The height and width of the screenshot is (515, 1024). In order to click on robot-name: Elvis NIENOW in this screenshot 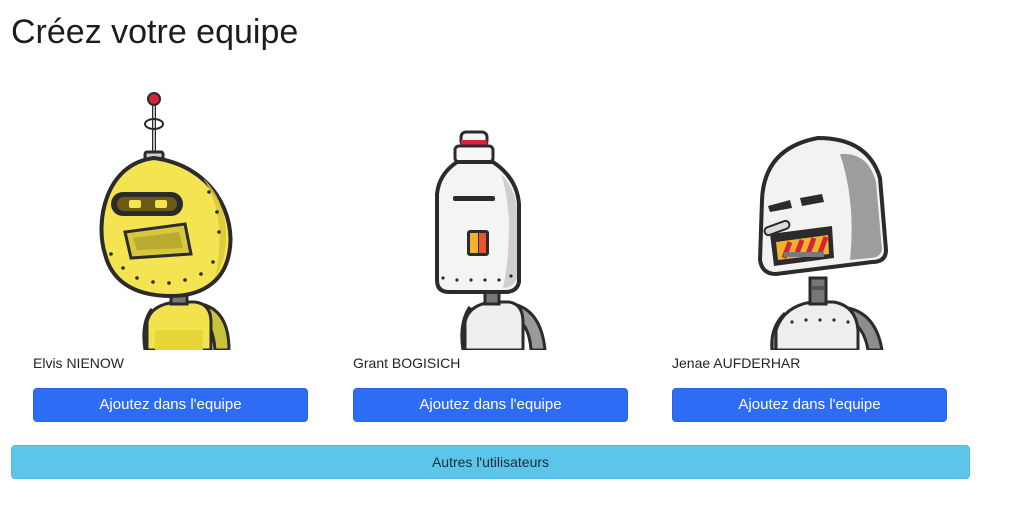, I will do `click(78, 363)`.